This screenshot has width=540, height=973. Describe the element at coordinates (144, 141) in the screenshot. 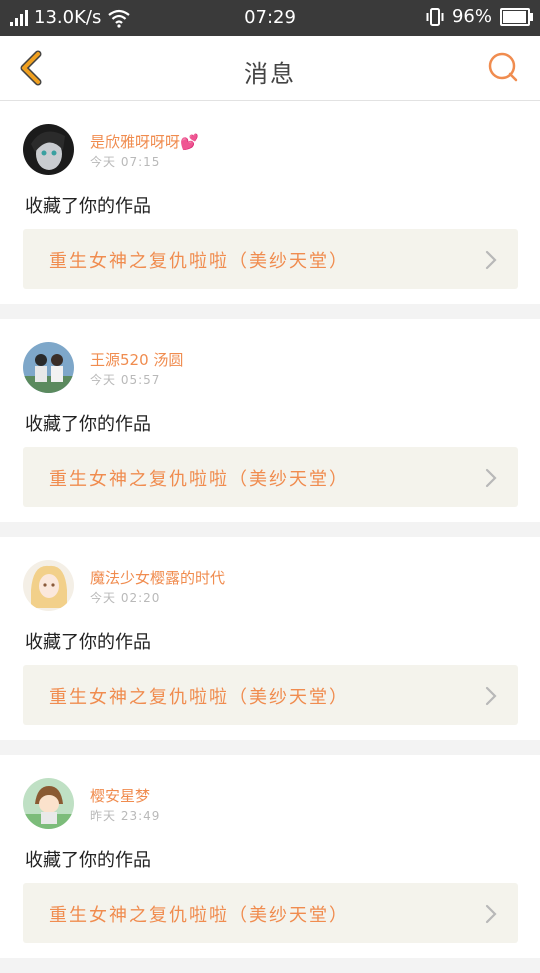

I see `user-name: 是欣雅呀呀呀💕` at that location.